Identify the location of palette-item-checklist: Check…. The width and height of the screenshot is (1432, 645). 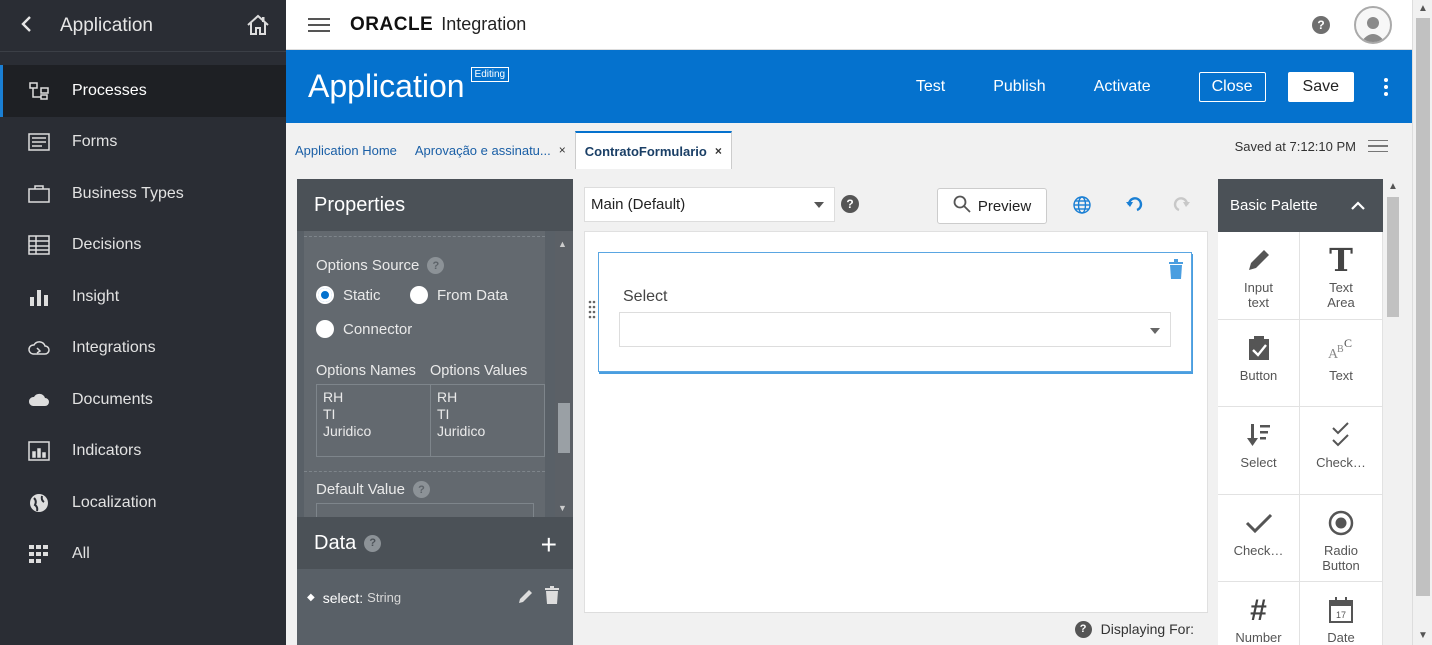
(1341, 451).